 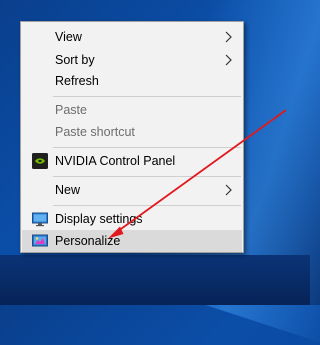 What do you see at coordinates (71, 110) in the screenshot?
I see `menu-item-label: Paste` at bounding box center [71, 110].